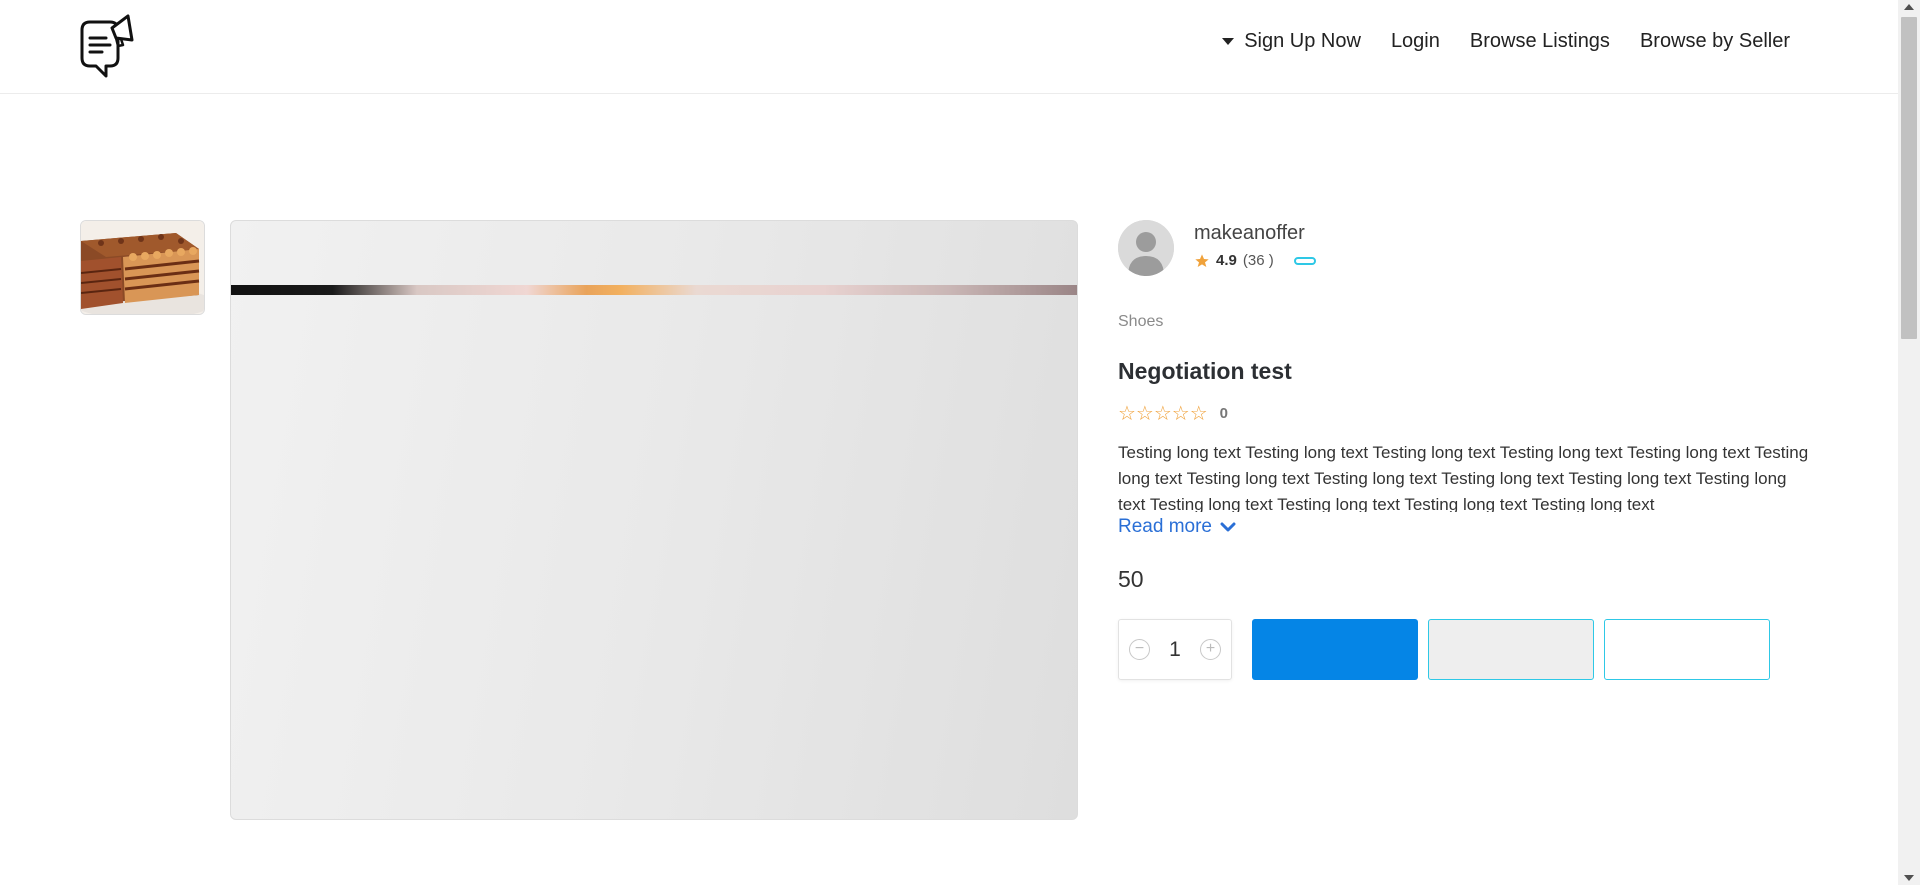  What do you see at coordinates (1163, 414) in the screenshot?
I see `star-rating-icons: ☆☆☆☆☆` at bounding box center [1163, 414].